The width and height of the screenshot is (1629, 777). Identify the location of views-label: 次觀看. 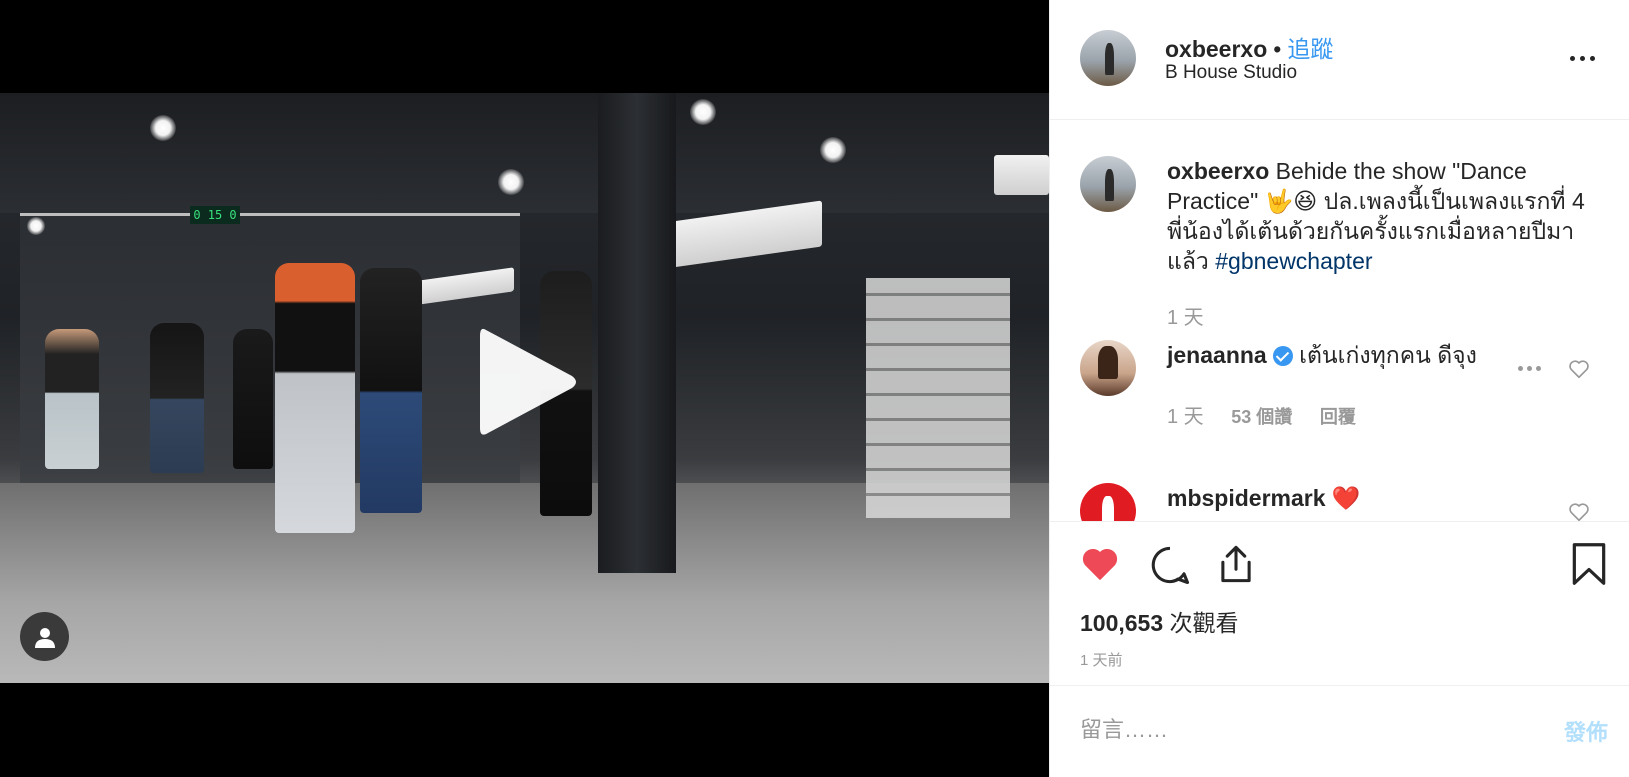
(1204, 623).